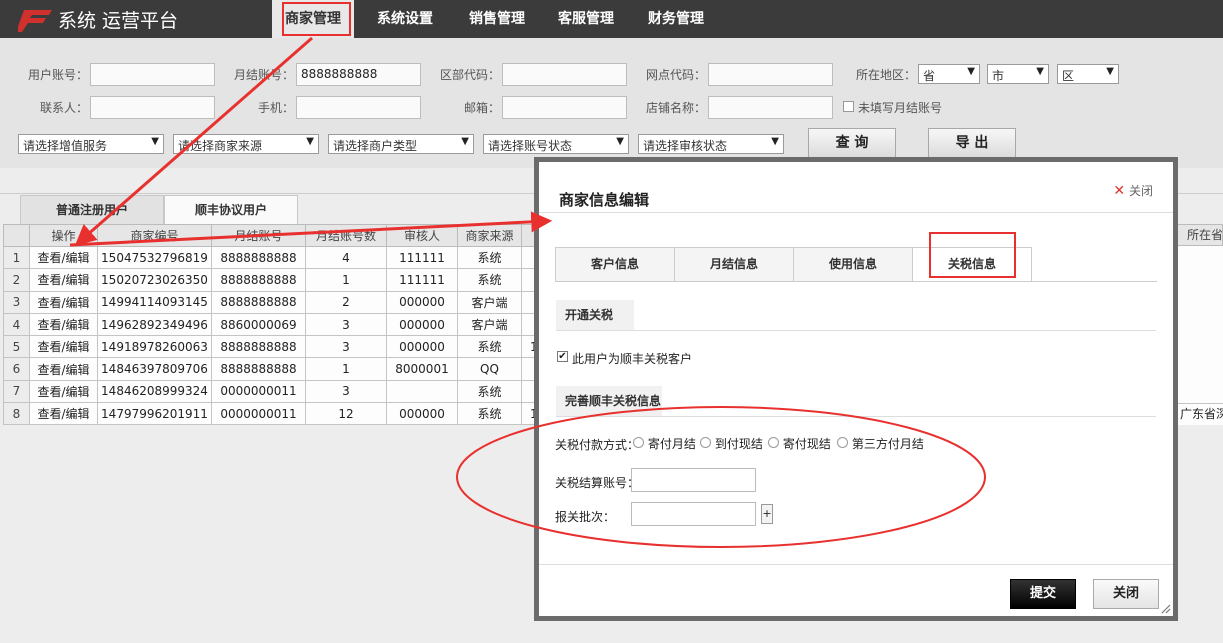 The image size is (1223, 643). What do you see at coordinates (152, 107) in the screenshot?
I see `contact-input` at bounding box center [152, 107].